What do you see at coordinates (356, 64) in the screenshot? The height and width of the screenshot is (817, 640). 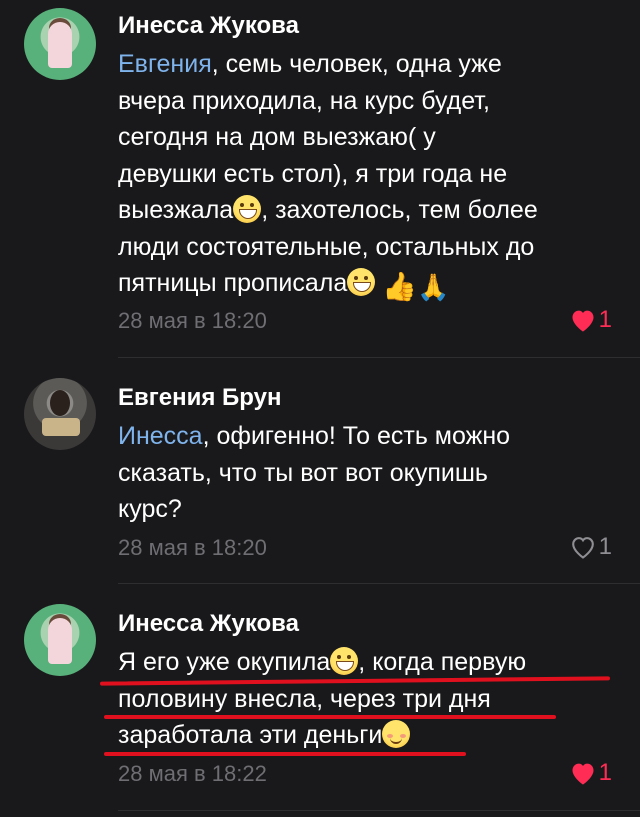 I see `comment-text-fragment: , семь человек, одна уже` at bounding box center [356, 64].